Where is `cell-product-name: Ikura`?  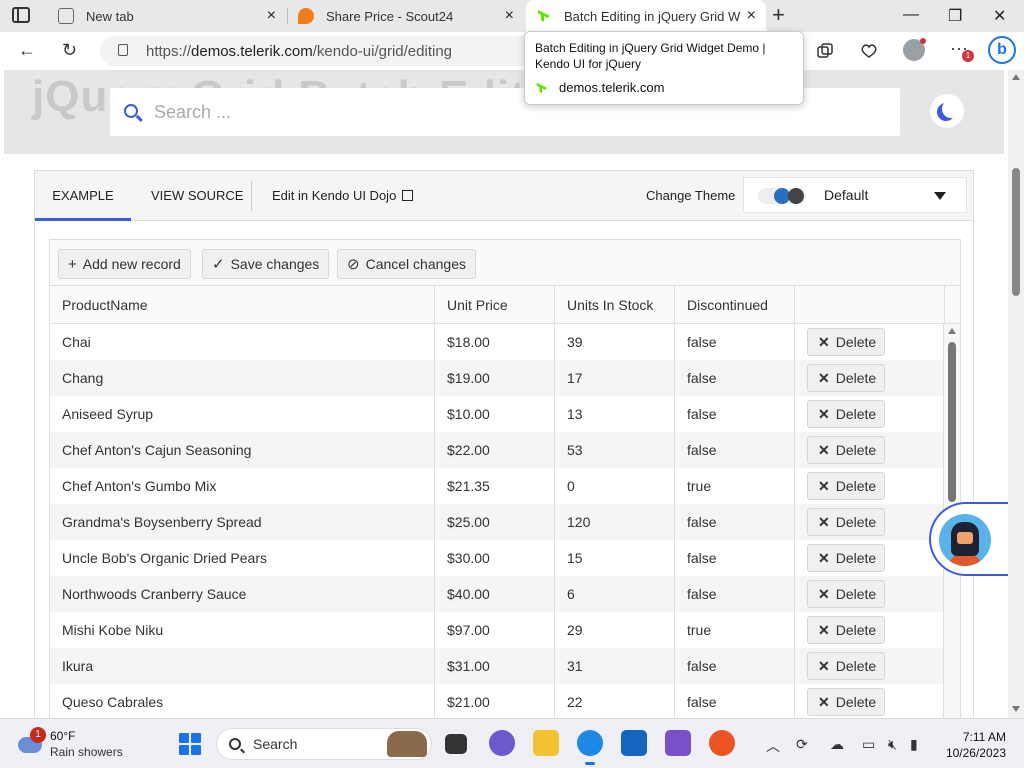
cell-product-name: Ikura is located at coordinates (242, 666).